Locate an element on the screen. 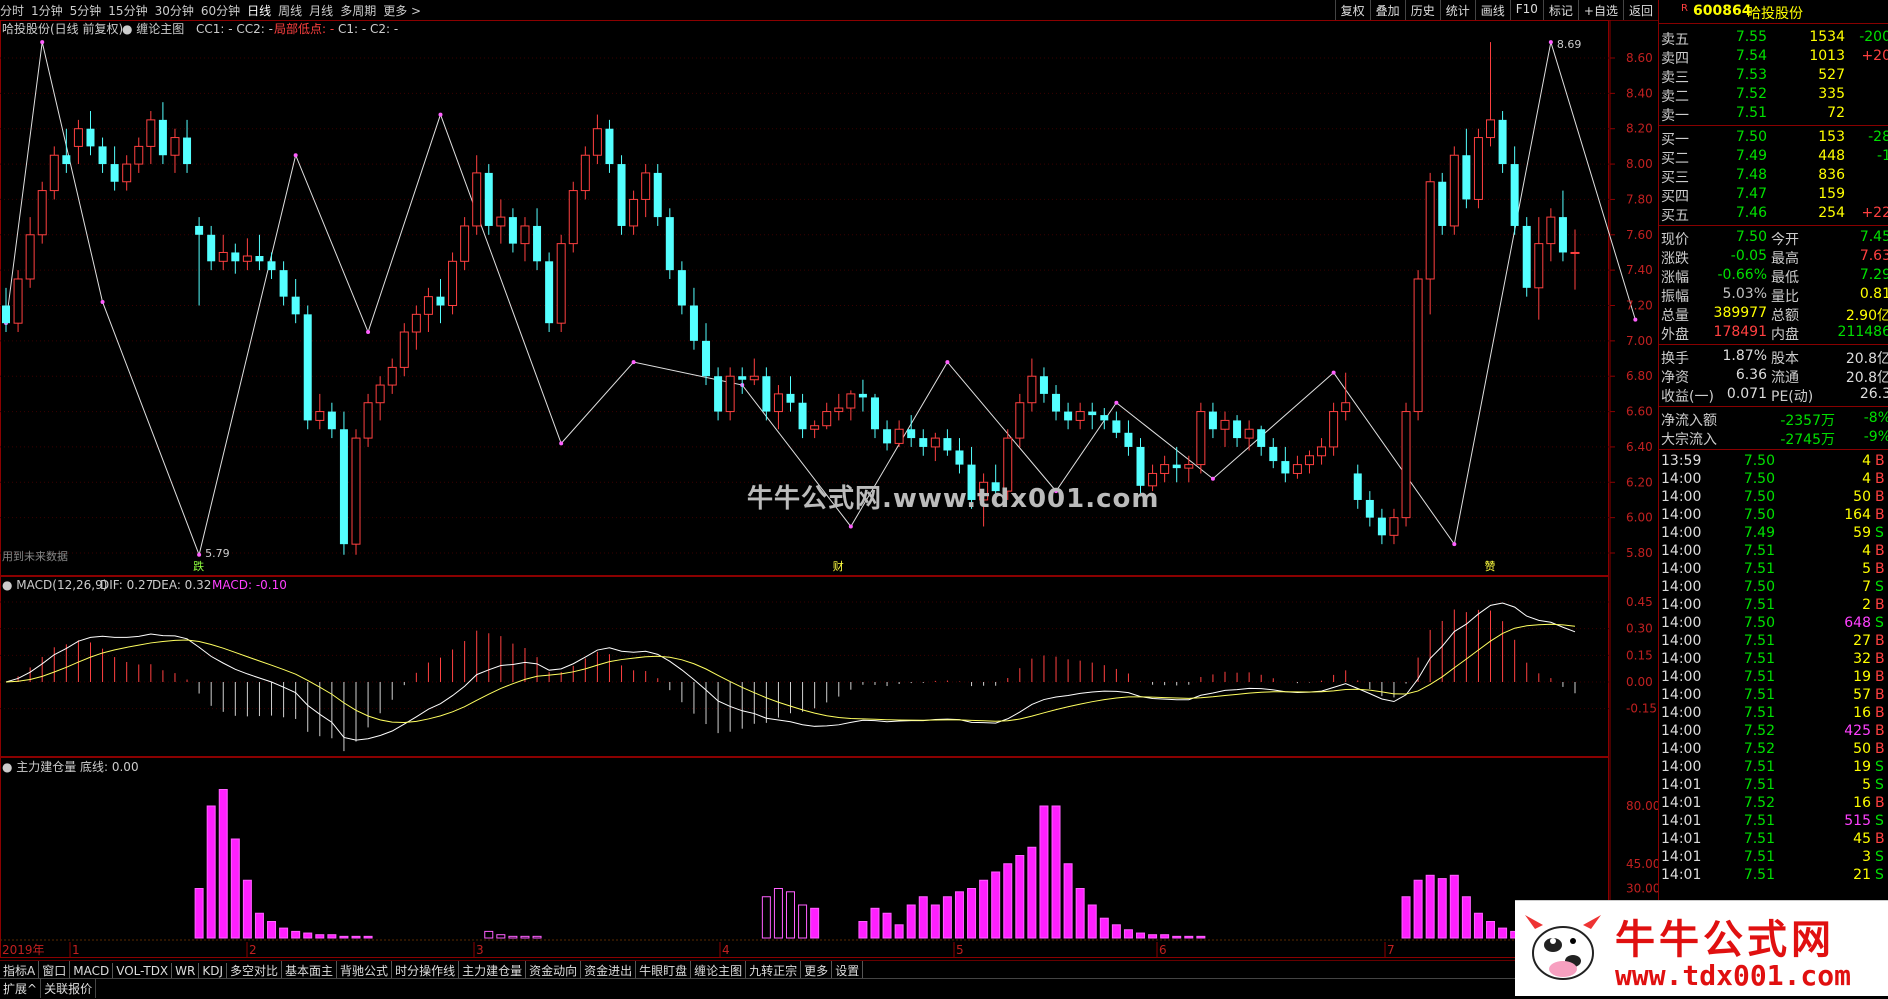 The image size is (1888, 999). period-tab-7: 周线 is located at coordinates (290, 11).